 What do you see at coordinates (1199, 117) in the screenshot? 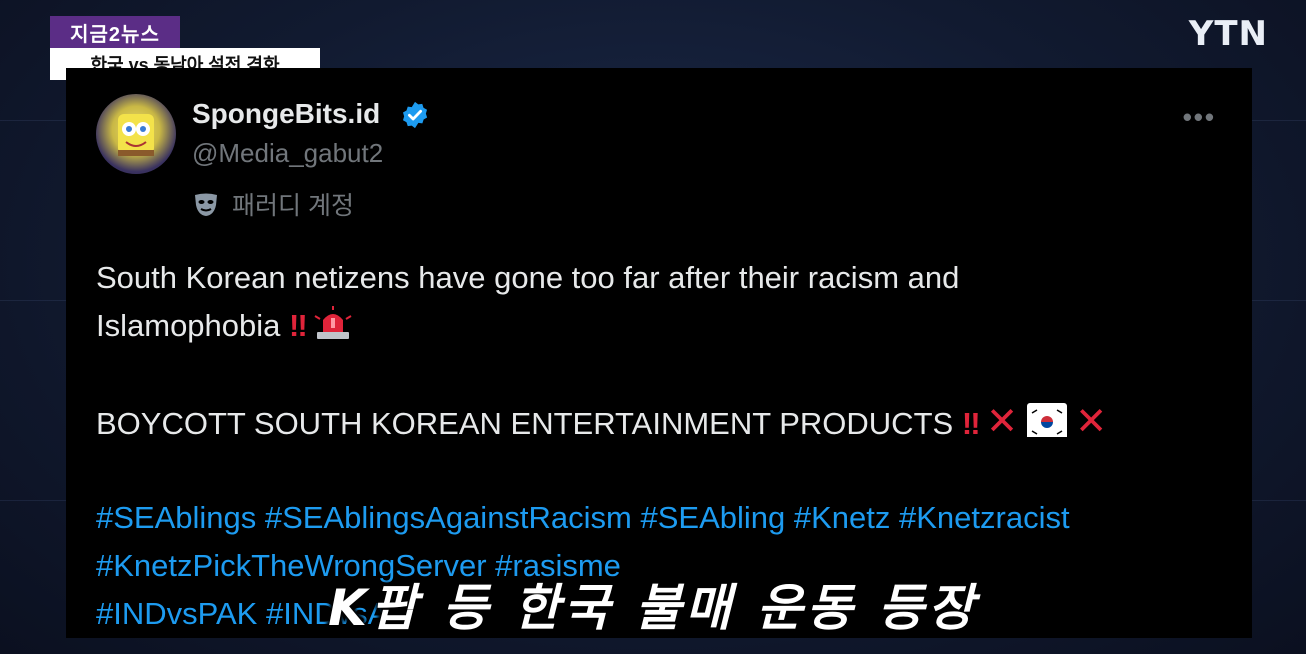
I see `more-icon: •••` at bounding box center [1199, 117].